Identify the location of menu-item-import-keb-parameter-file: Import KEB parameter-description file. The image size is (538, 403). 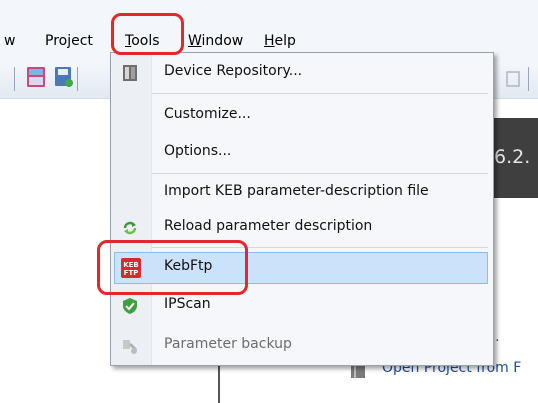
(302, 193).